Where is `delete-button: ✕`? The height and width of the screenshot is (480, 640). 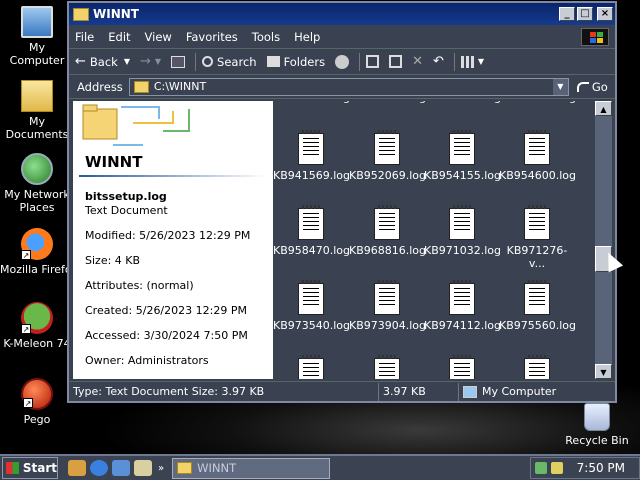 delete-button: ✕ is located at coordinates (417, 61).